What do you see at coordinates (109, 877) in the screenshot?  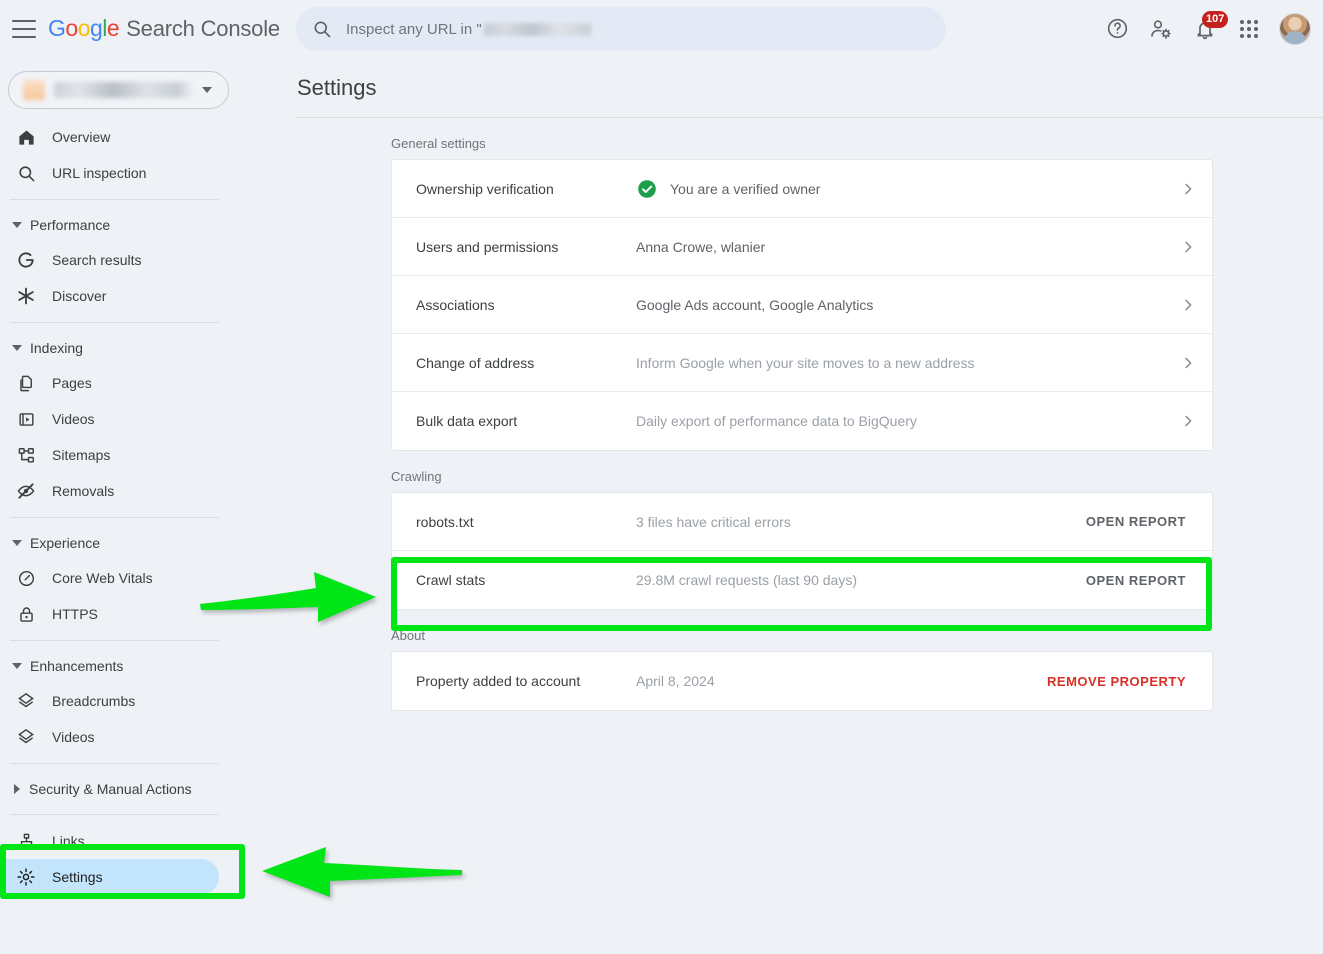 I see `sidebar-item-settings: Settings` at bounding box center [109, 877].